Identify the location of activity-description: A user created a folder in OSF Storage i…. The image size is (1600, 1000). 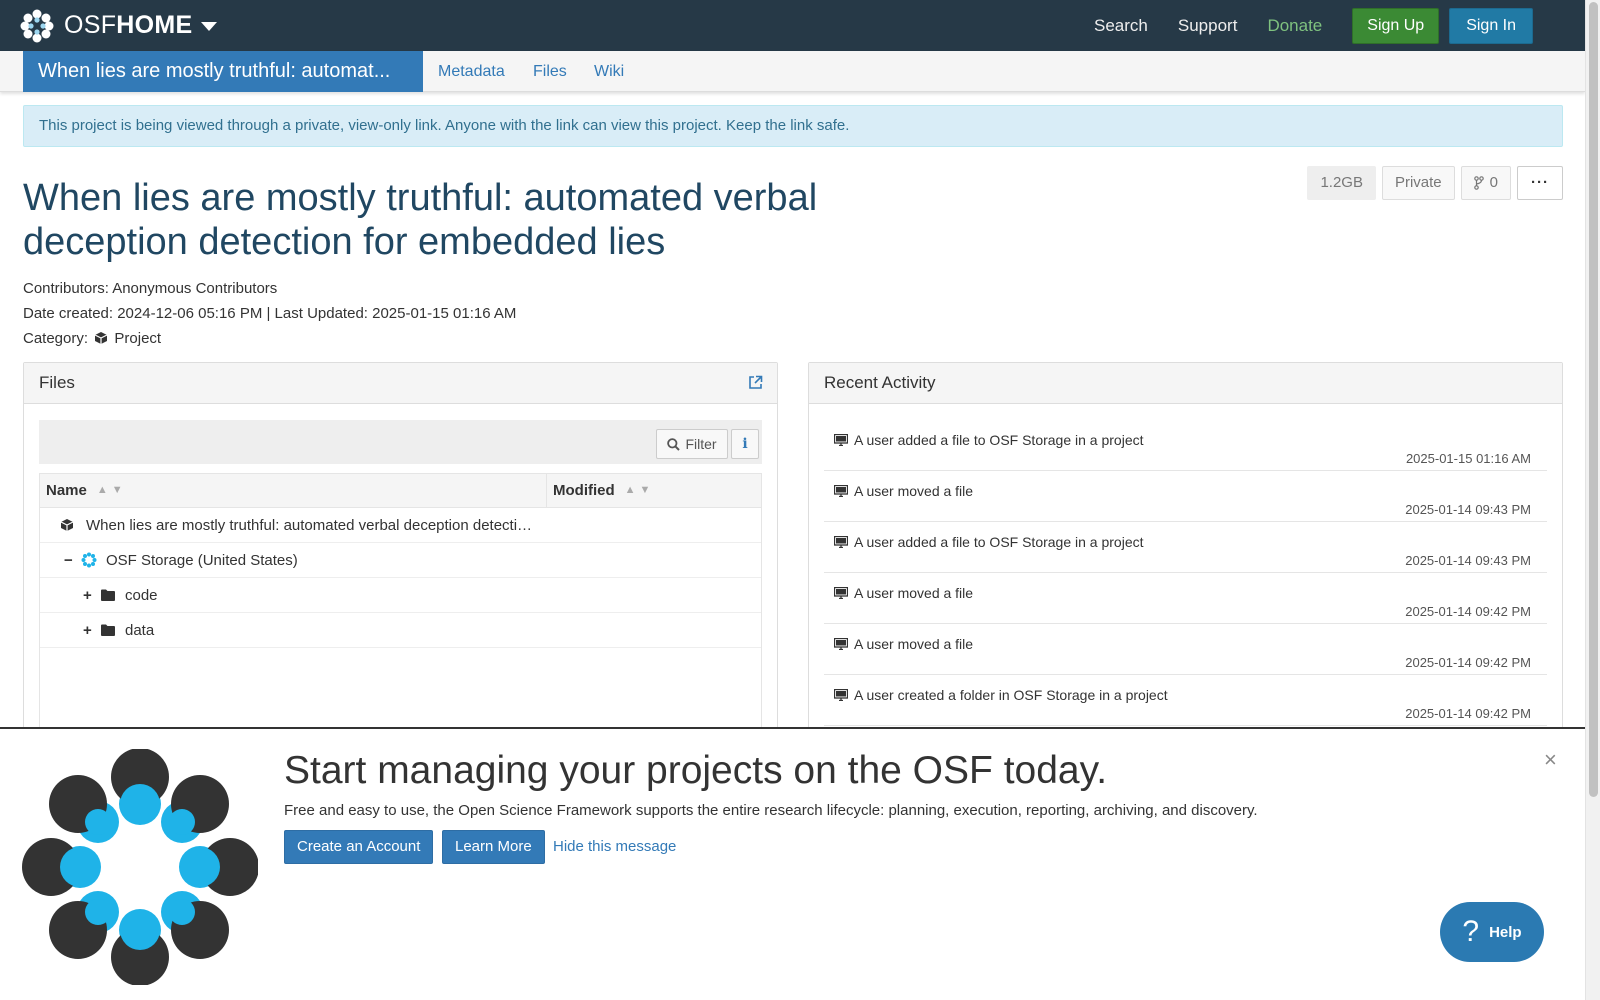
(1011, 695).